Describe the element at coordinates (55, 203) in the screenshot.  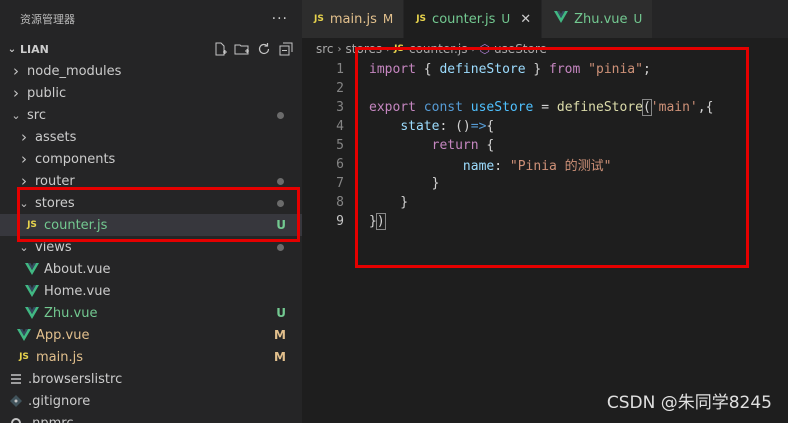
I see `tree-item-label: stores` at that location.